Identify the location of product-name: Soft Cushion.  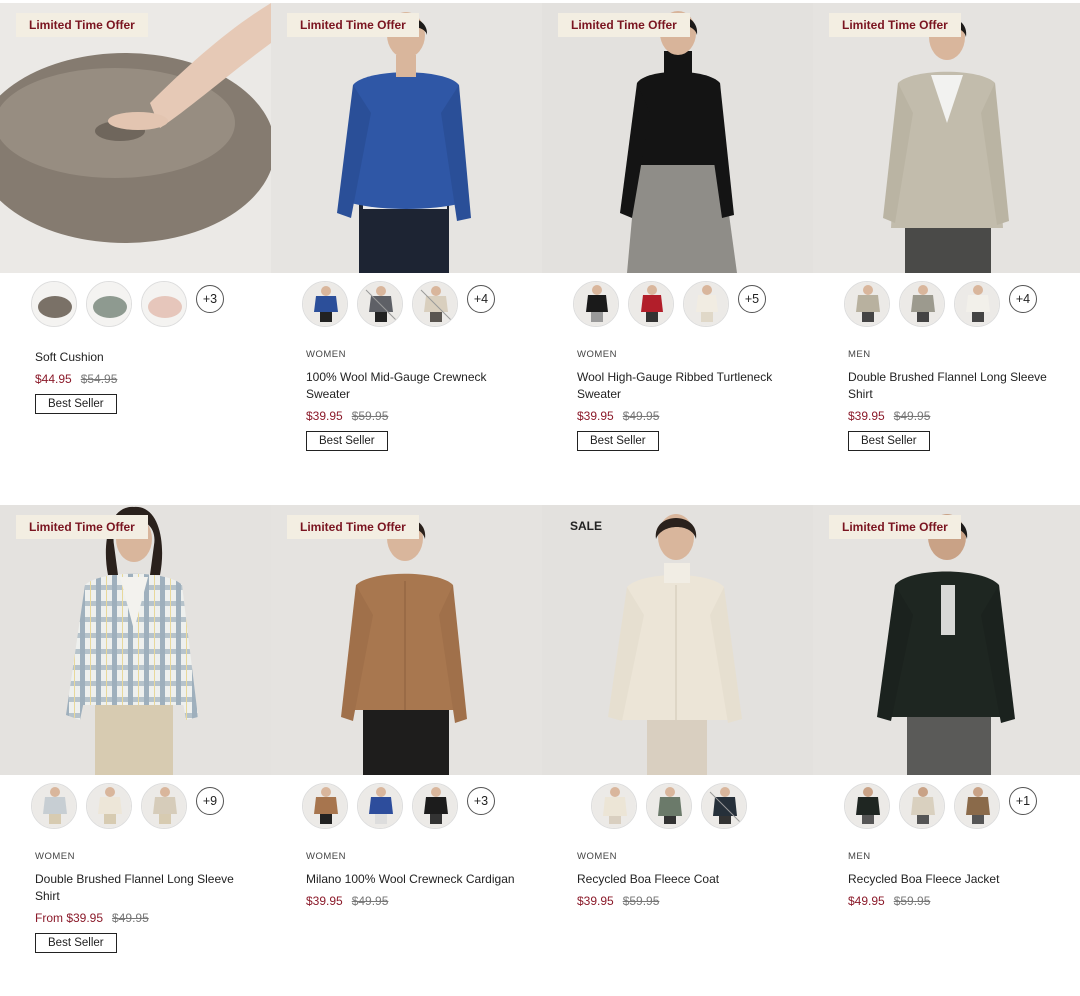
(147, 357).